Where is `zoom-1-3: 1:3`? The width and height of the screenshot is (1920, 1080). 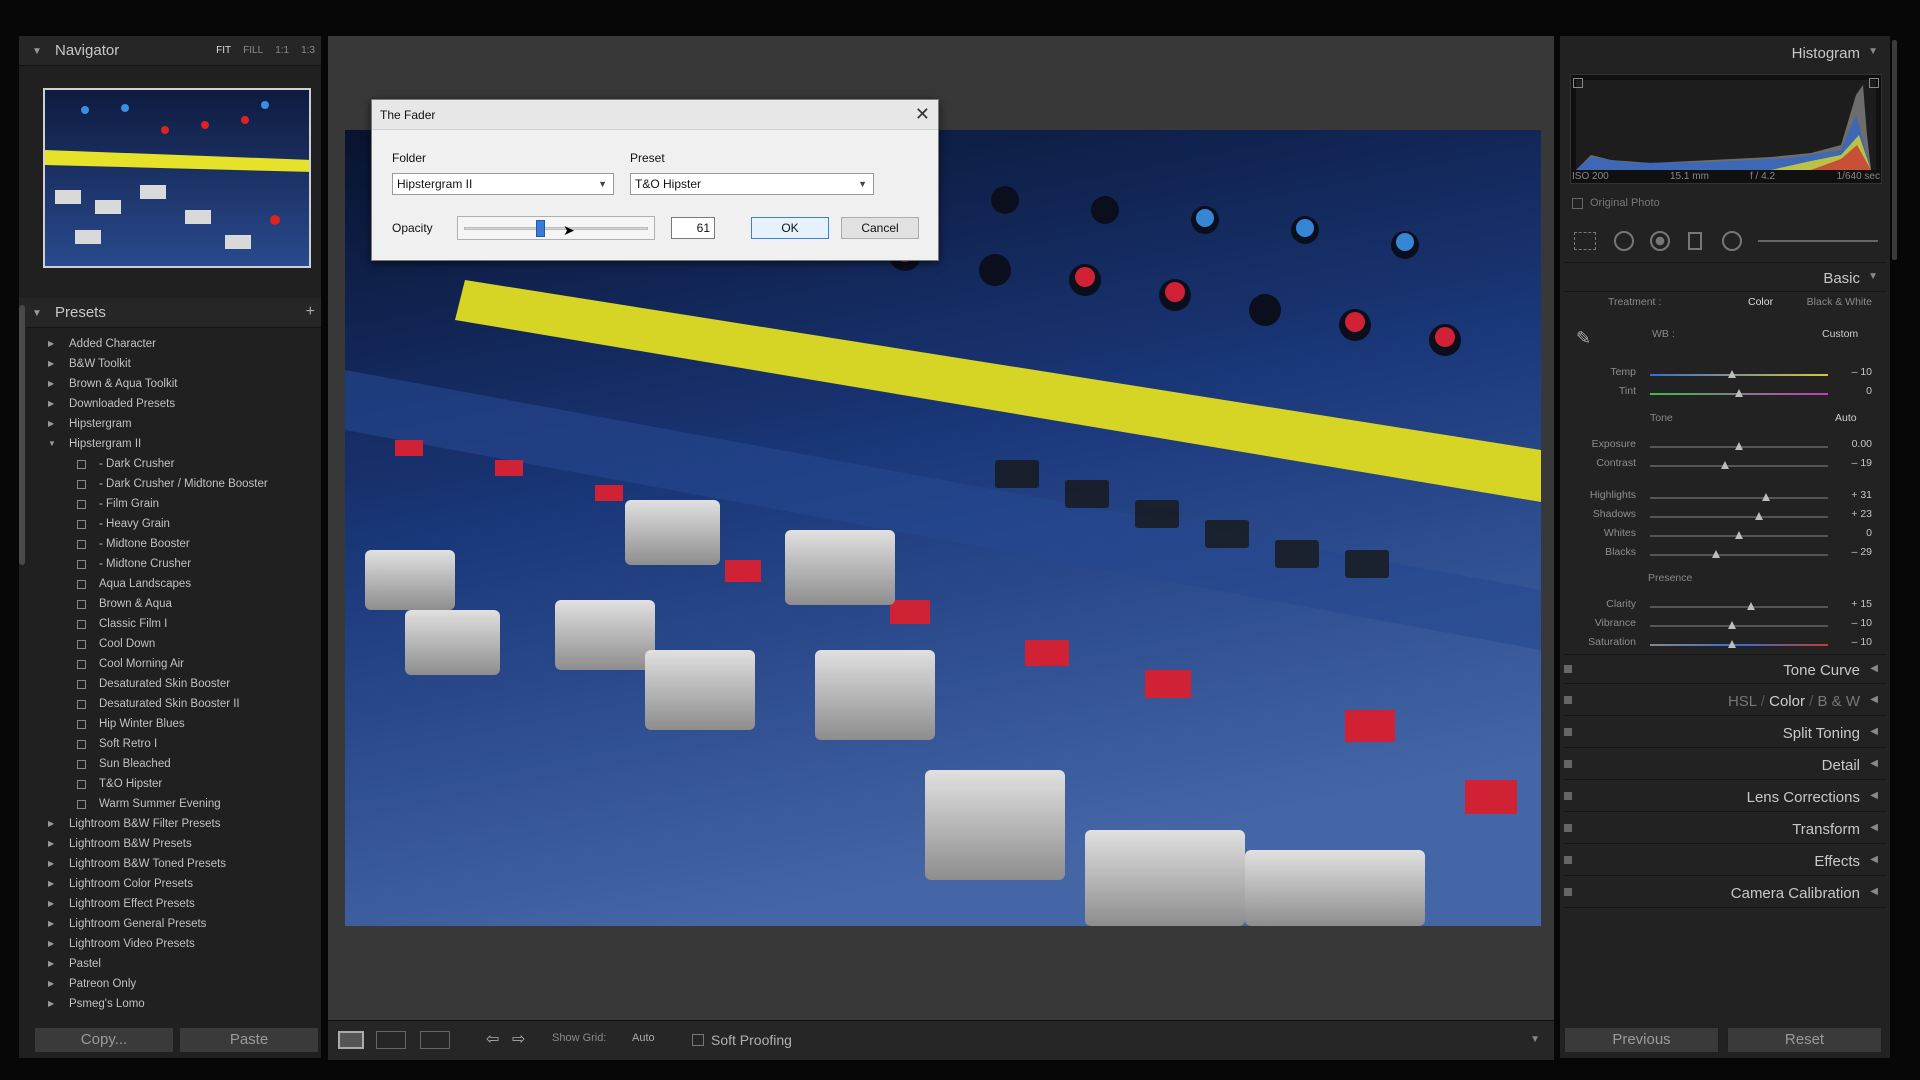 zoom-1-3: 1:3 is located at coordinates (308, 50).